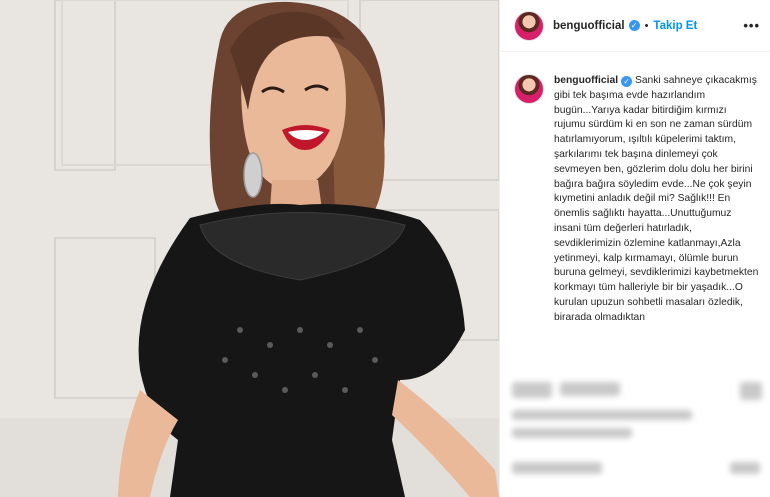 The image size is (770, 497). I want to click on verified-badge-icon: ✓, so click(634, 25).